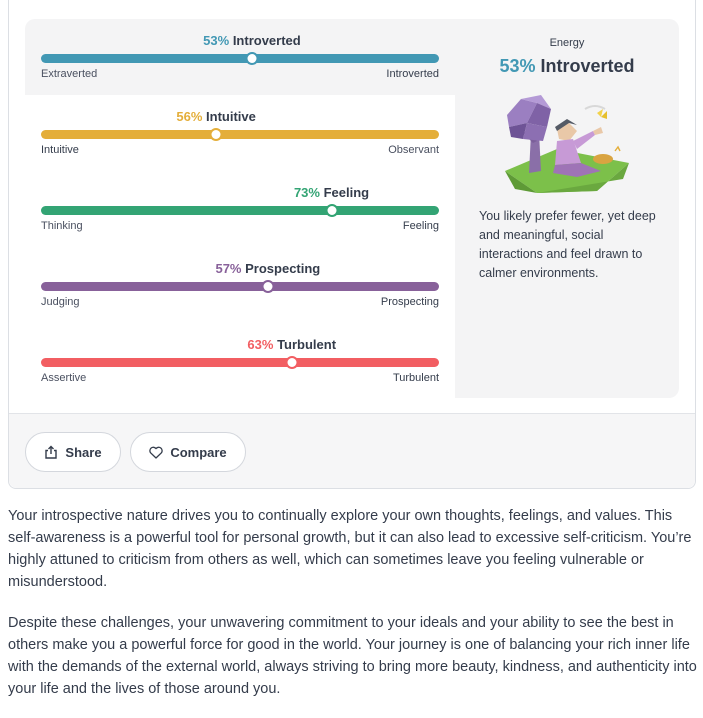 Image resolution: width=703 pixels, height=718 pixels. Describe the element at coordinates (156, 452) in the screenshot. I see `heart-icon` at that location.